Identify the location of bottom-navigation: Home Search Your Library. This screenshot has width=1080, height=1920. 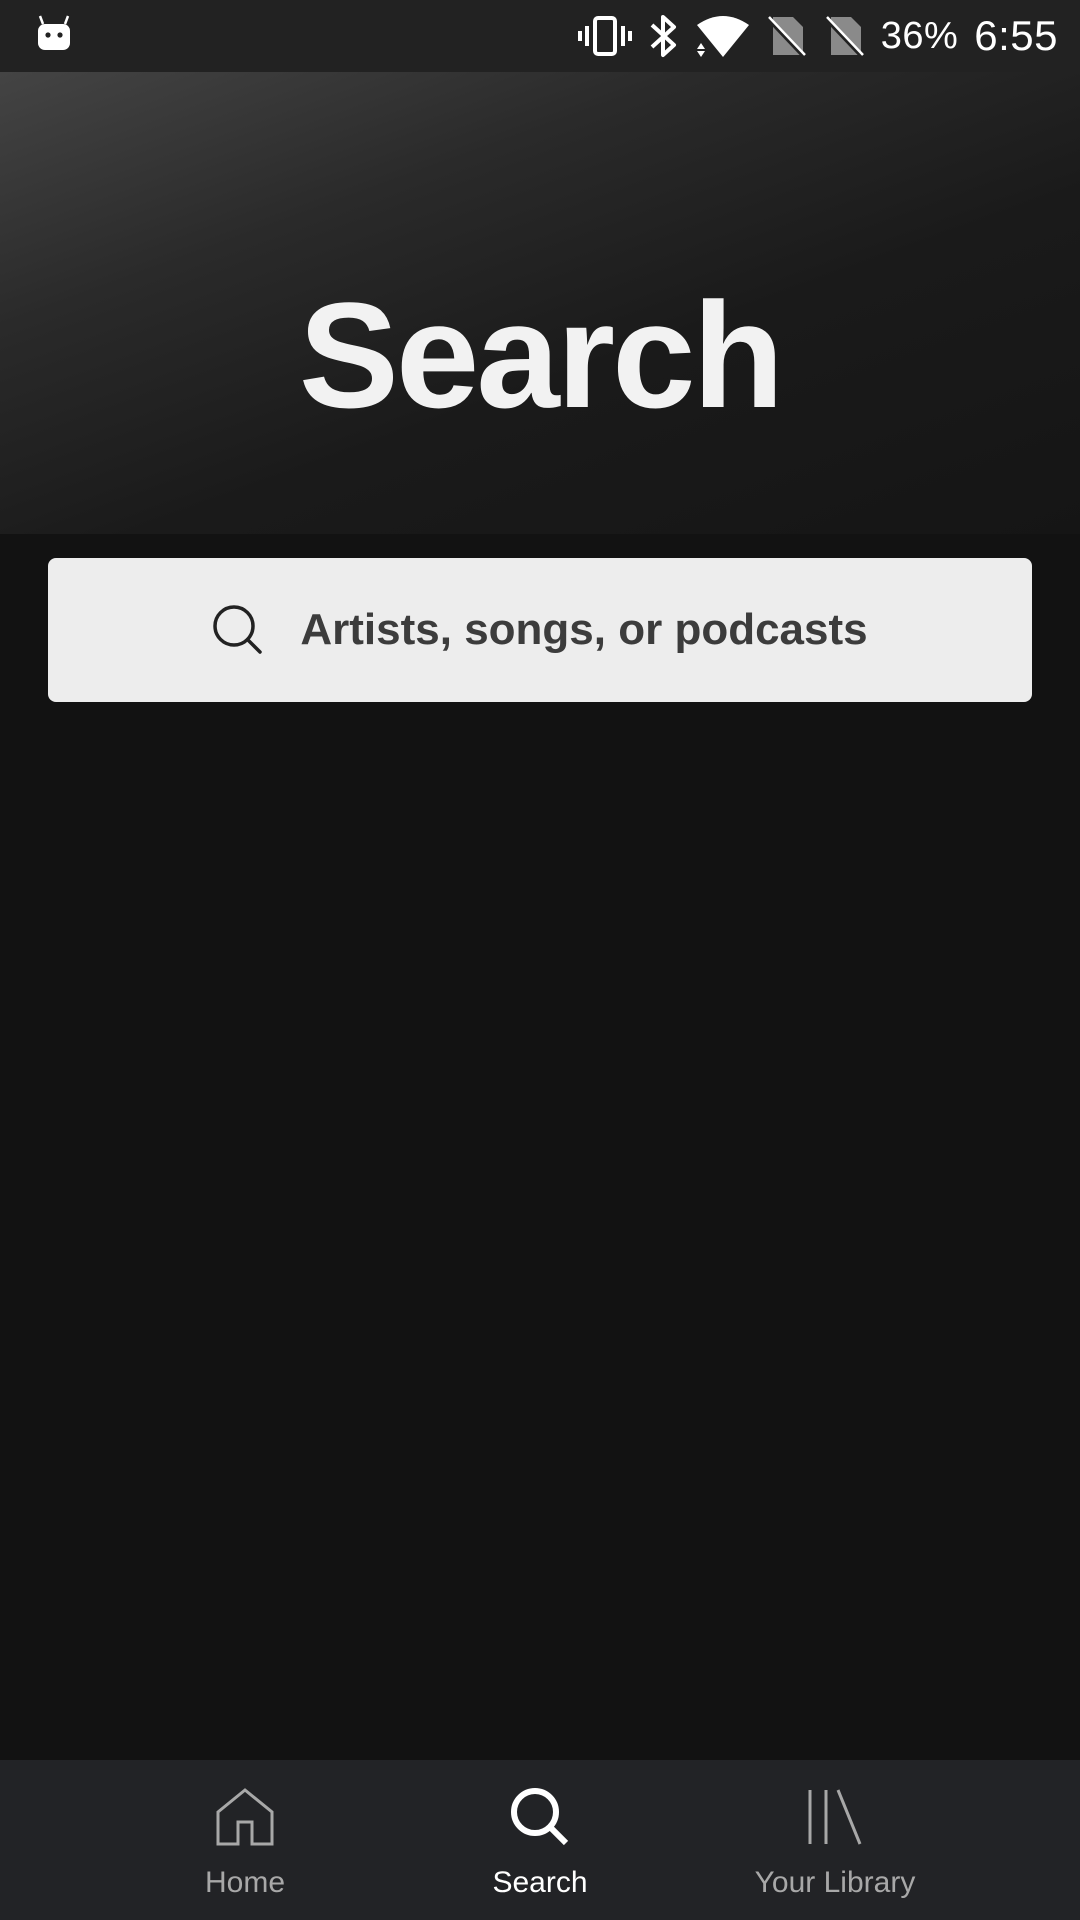
(540, 1840).